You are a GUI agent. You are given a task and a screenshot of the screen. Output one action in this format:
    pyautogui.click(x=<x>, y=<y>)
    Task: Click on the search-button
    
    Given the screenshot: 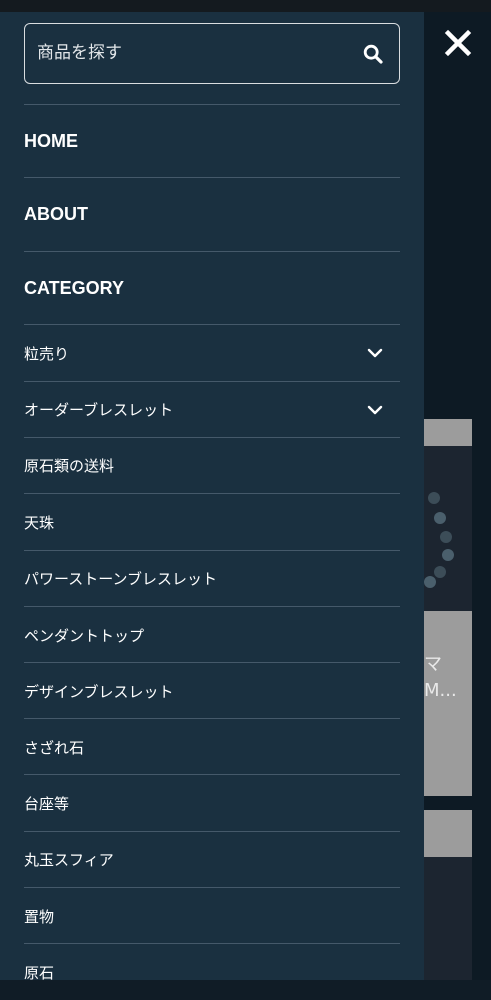 What is the action you would take?
    pyautogui.click(x=373, y=54)
    